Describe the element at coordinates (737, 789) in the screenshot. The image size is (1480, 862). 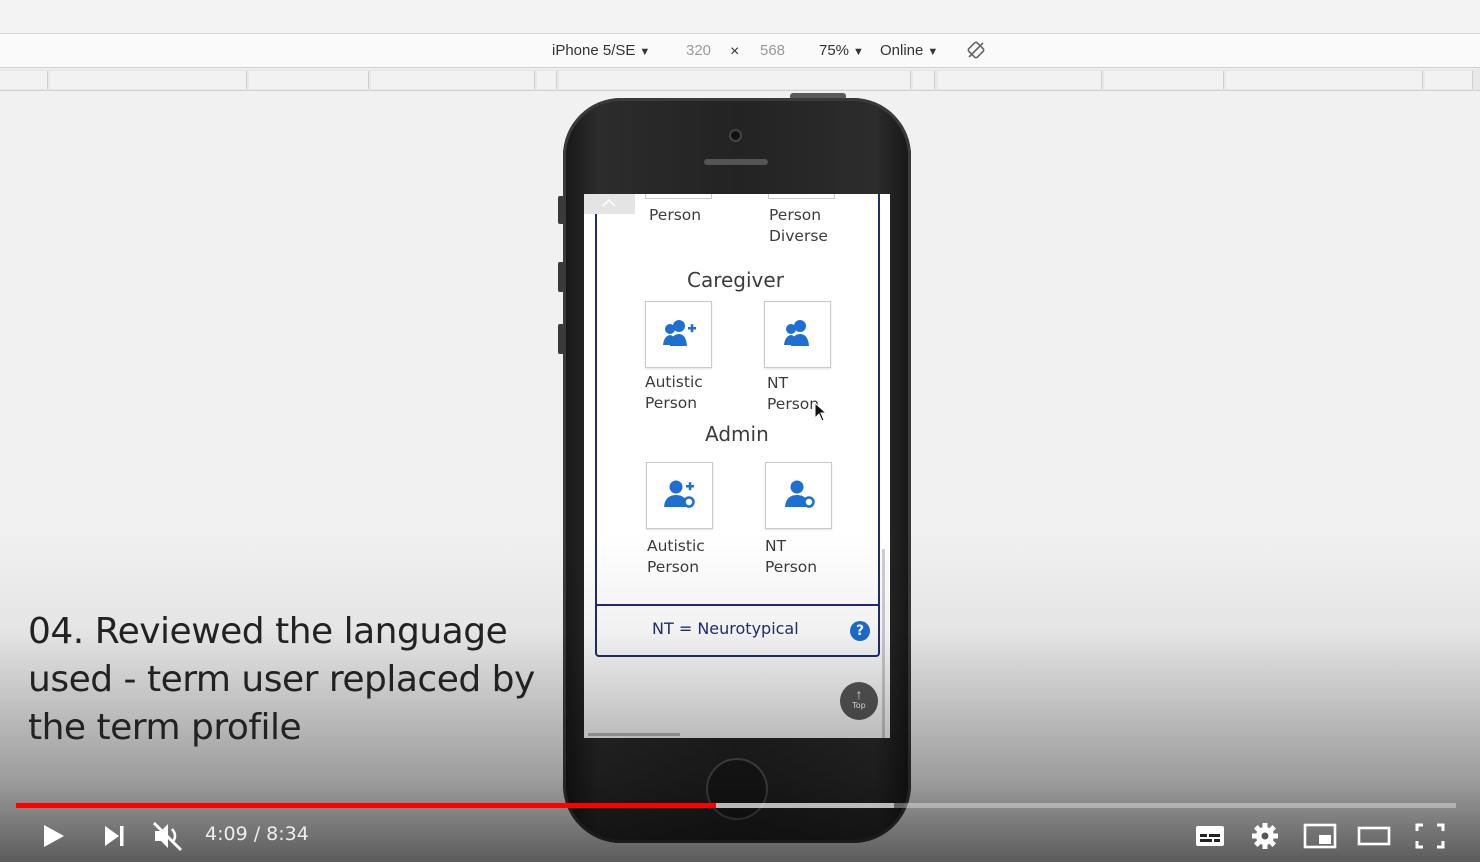
I see `phone-home-button` at that location.